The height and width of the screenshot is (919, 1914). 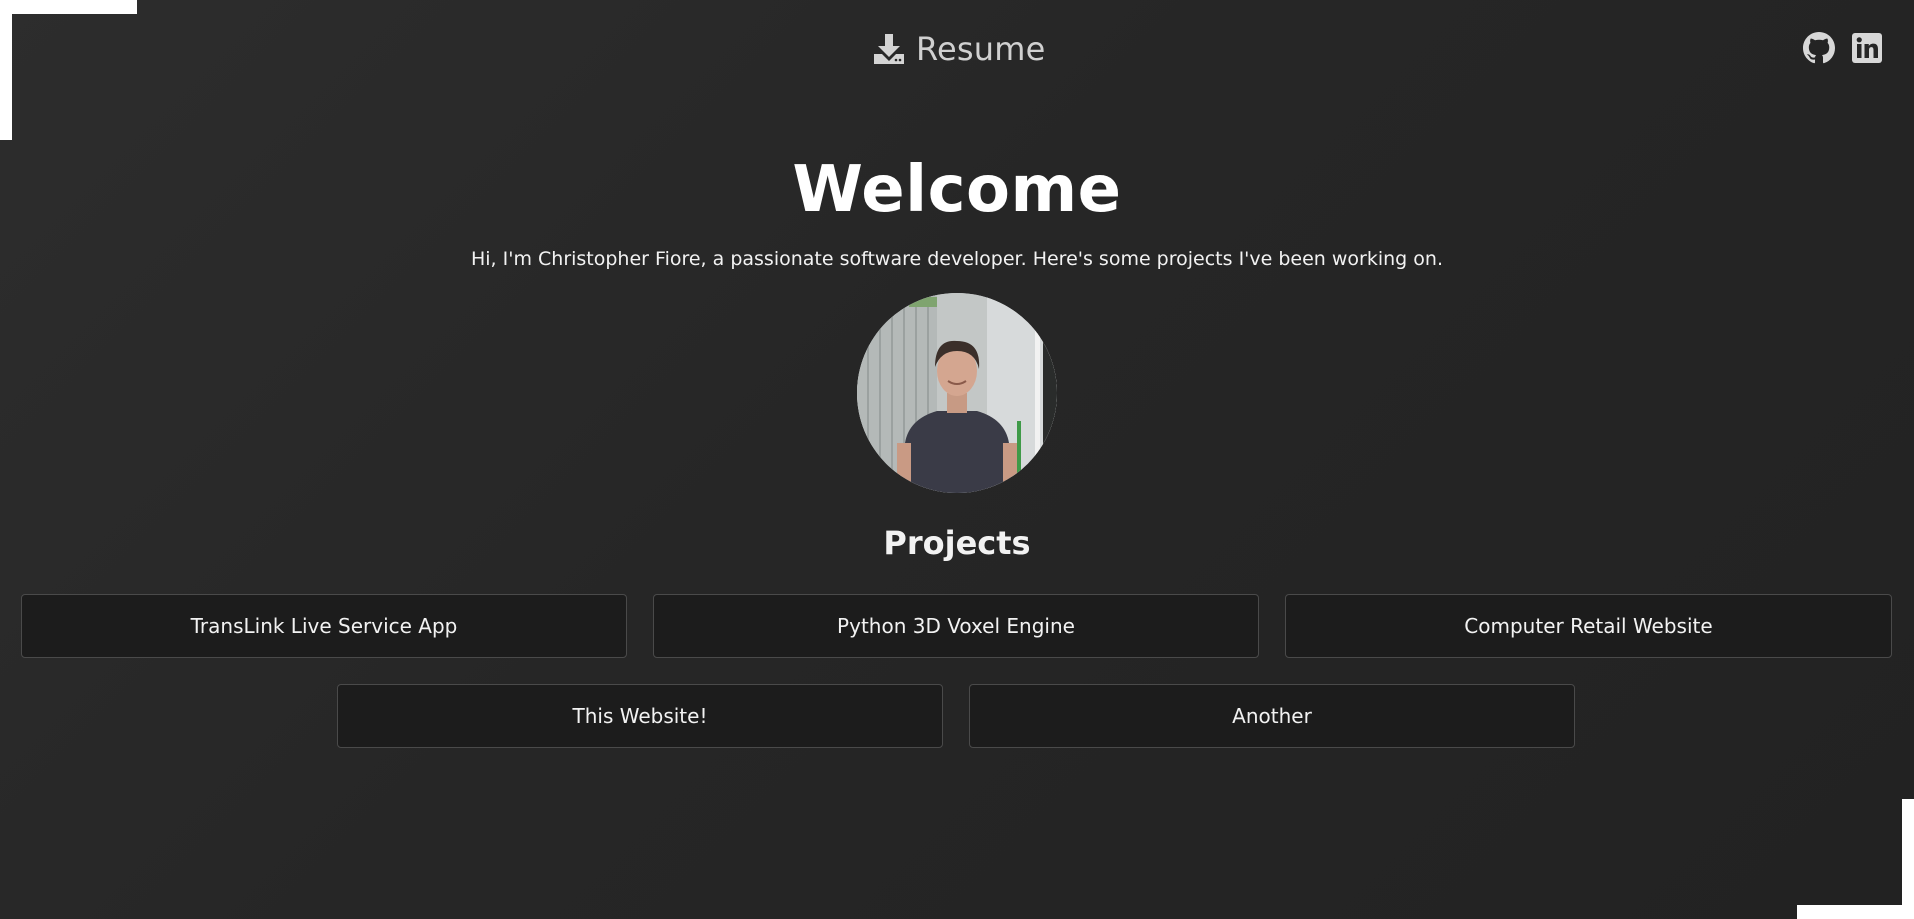 I want to click on project-card-voxel-engine: Python 3D Voxel Engine, so click(x=956, y=626).